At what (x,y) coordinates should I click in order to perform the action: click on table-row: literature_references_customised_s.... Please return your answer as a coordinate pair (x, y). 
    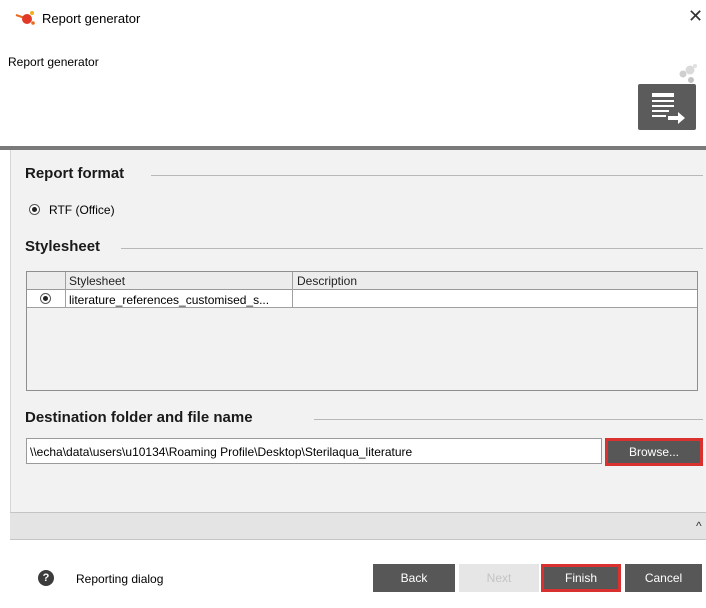
    Looking at the image, I should click on (362, 299).